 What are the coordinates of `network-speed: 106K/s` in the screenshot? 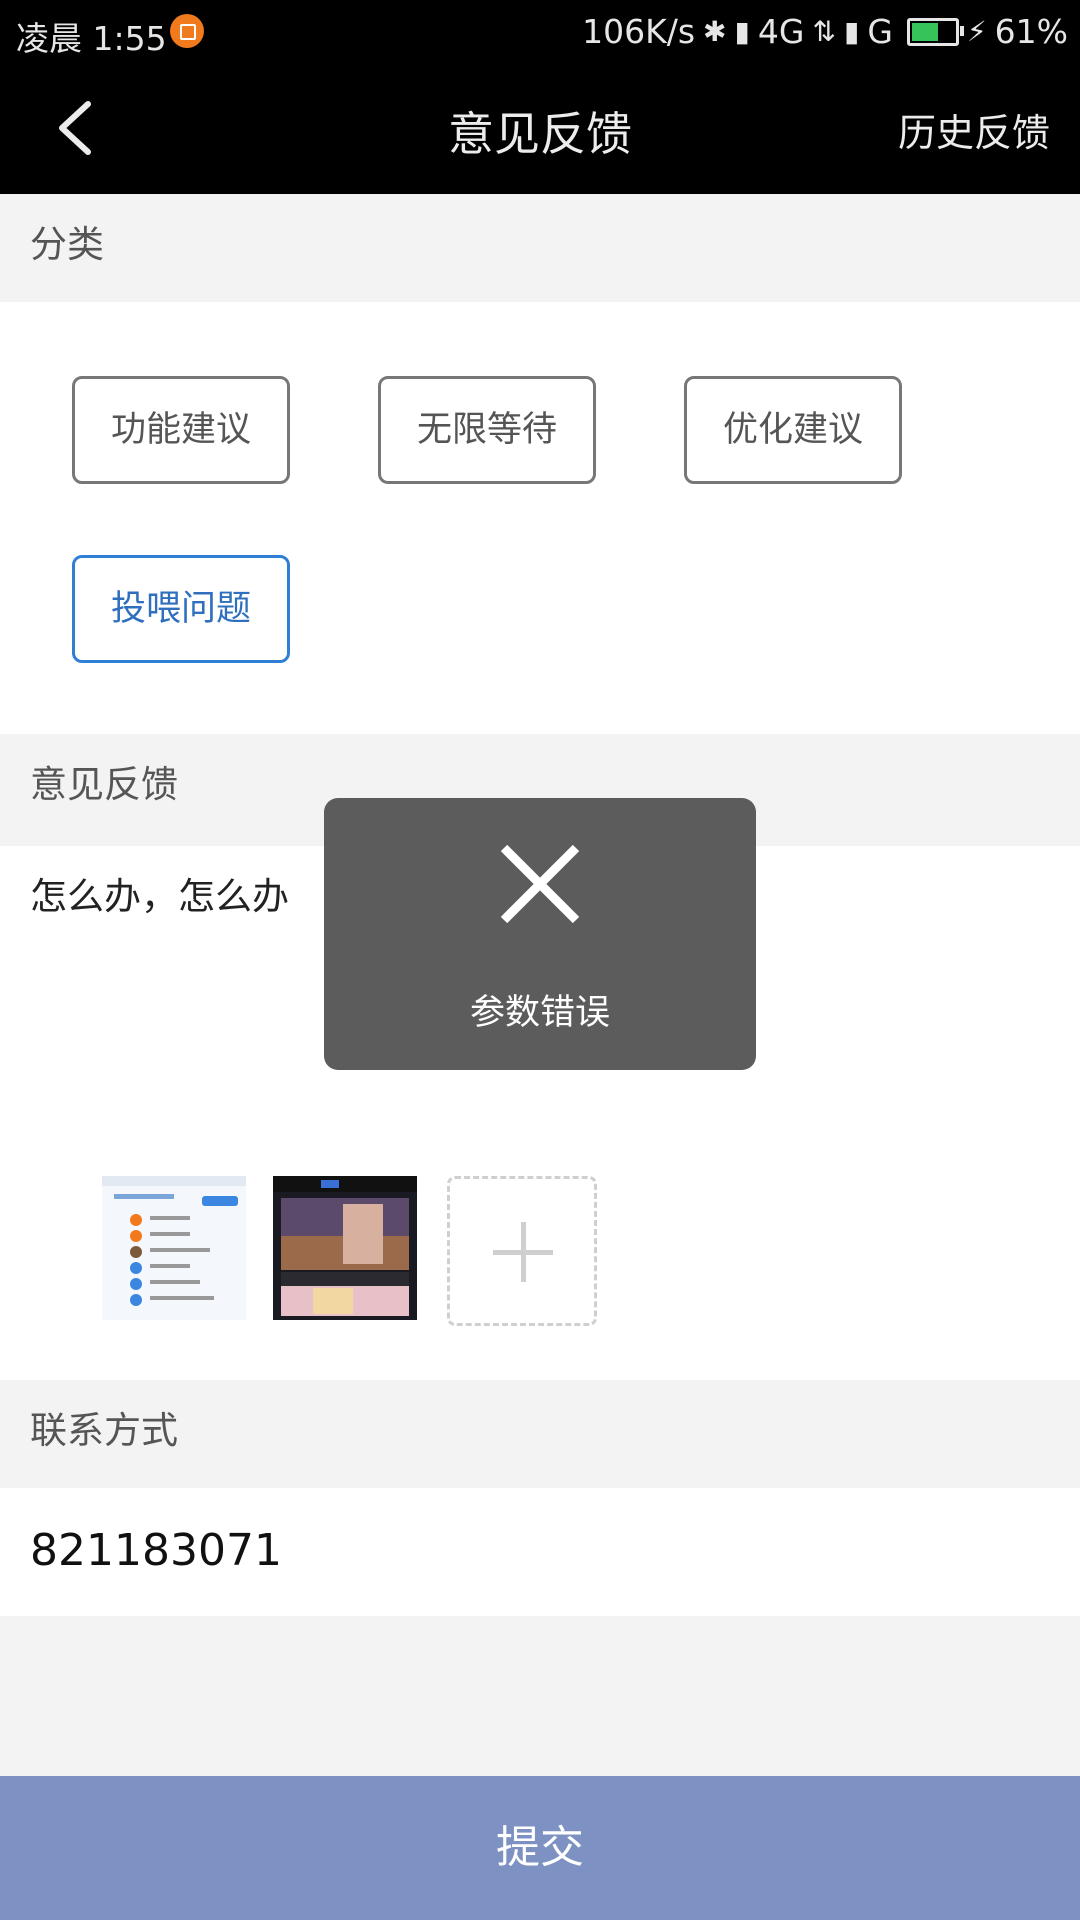 It's located at (639, 31).